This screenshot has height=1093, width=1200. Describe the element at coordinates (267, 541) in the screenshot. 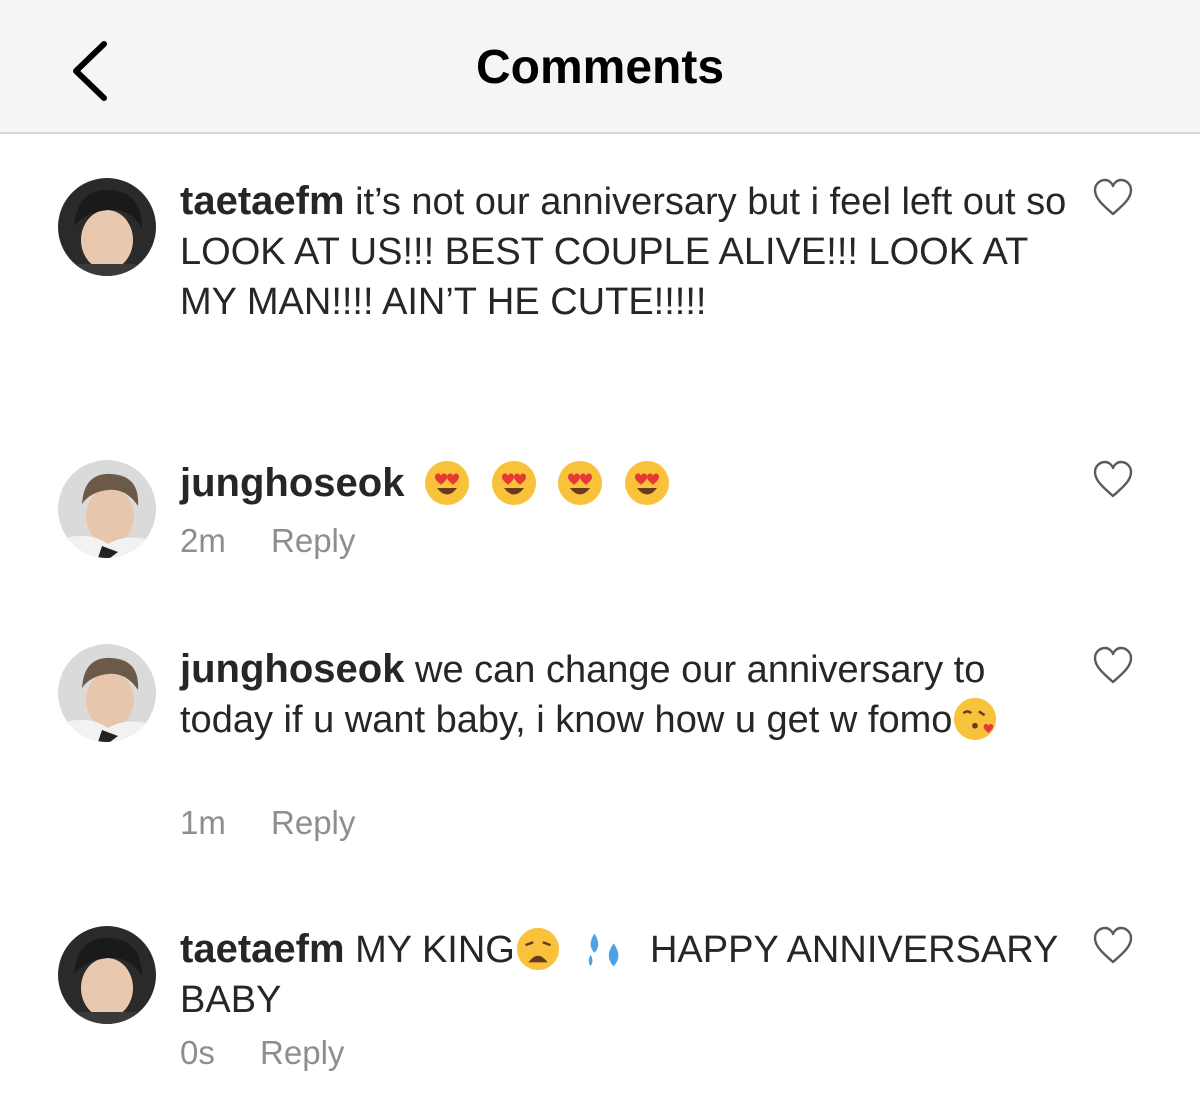

I see `comment-meta: 2m Reply` at that location.